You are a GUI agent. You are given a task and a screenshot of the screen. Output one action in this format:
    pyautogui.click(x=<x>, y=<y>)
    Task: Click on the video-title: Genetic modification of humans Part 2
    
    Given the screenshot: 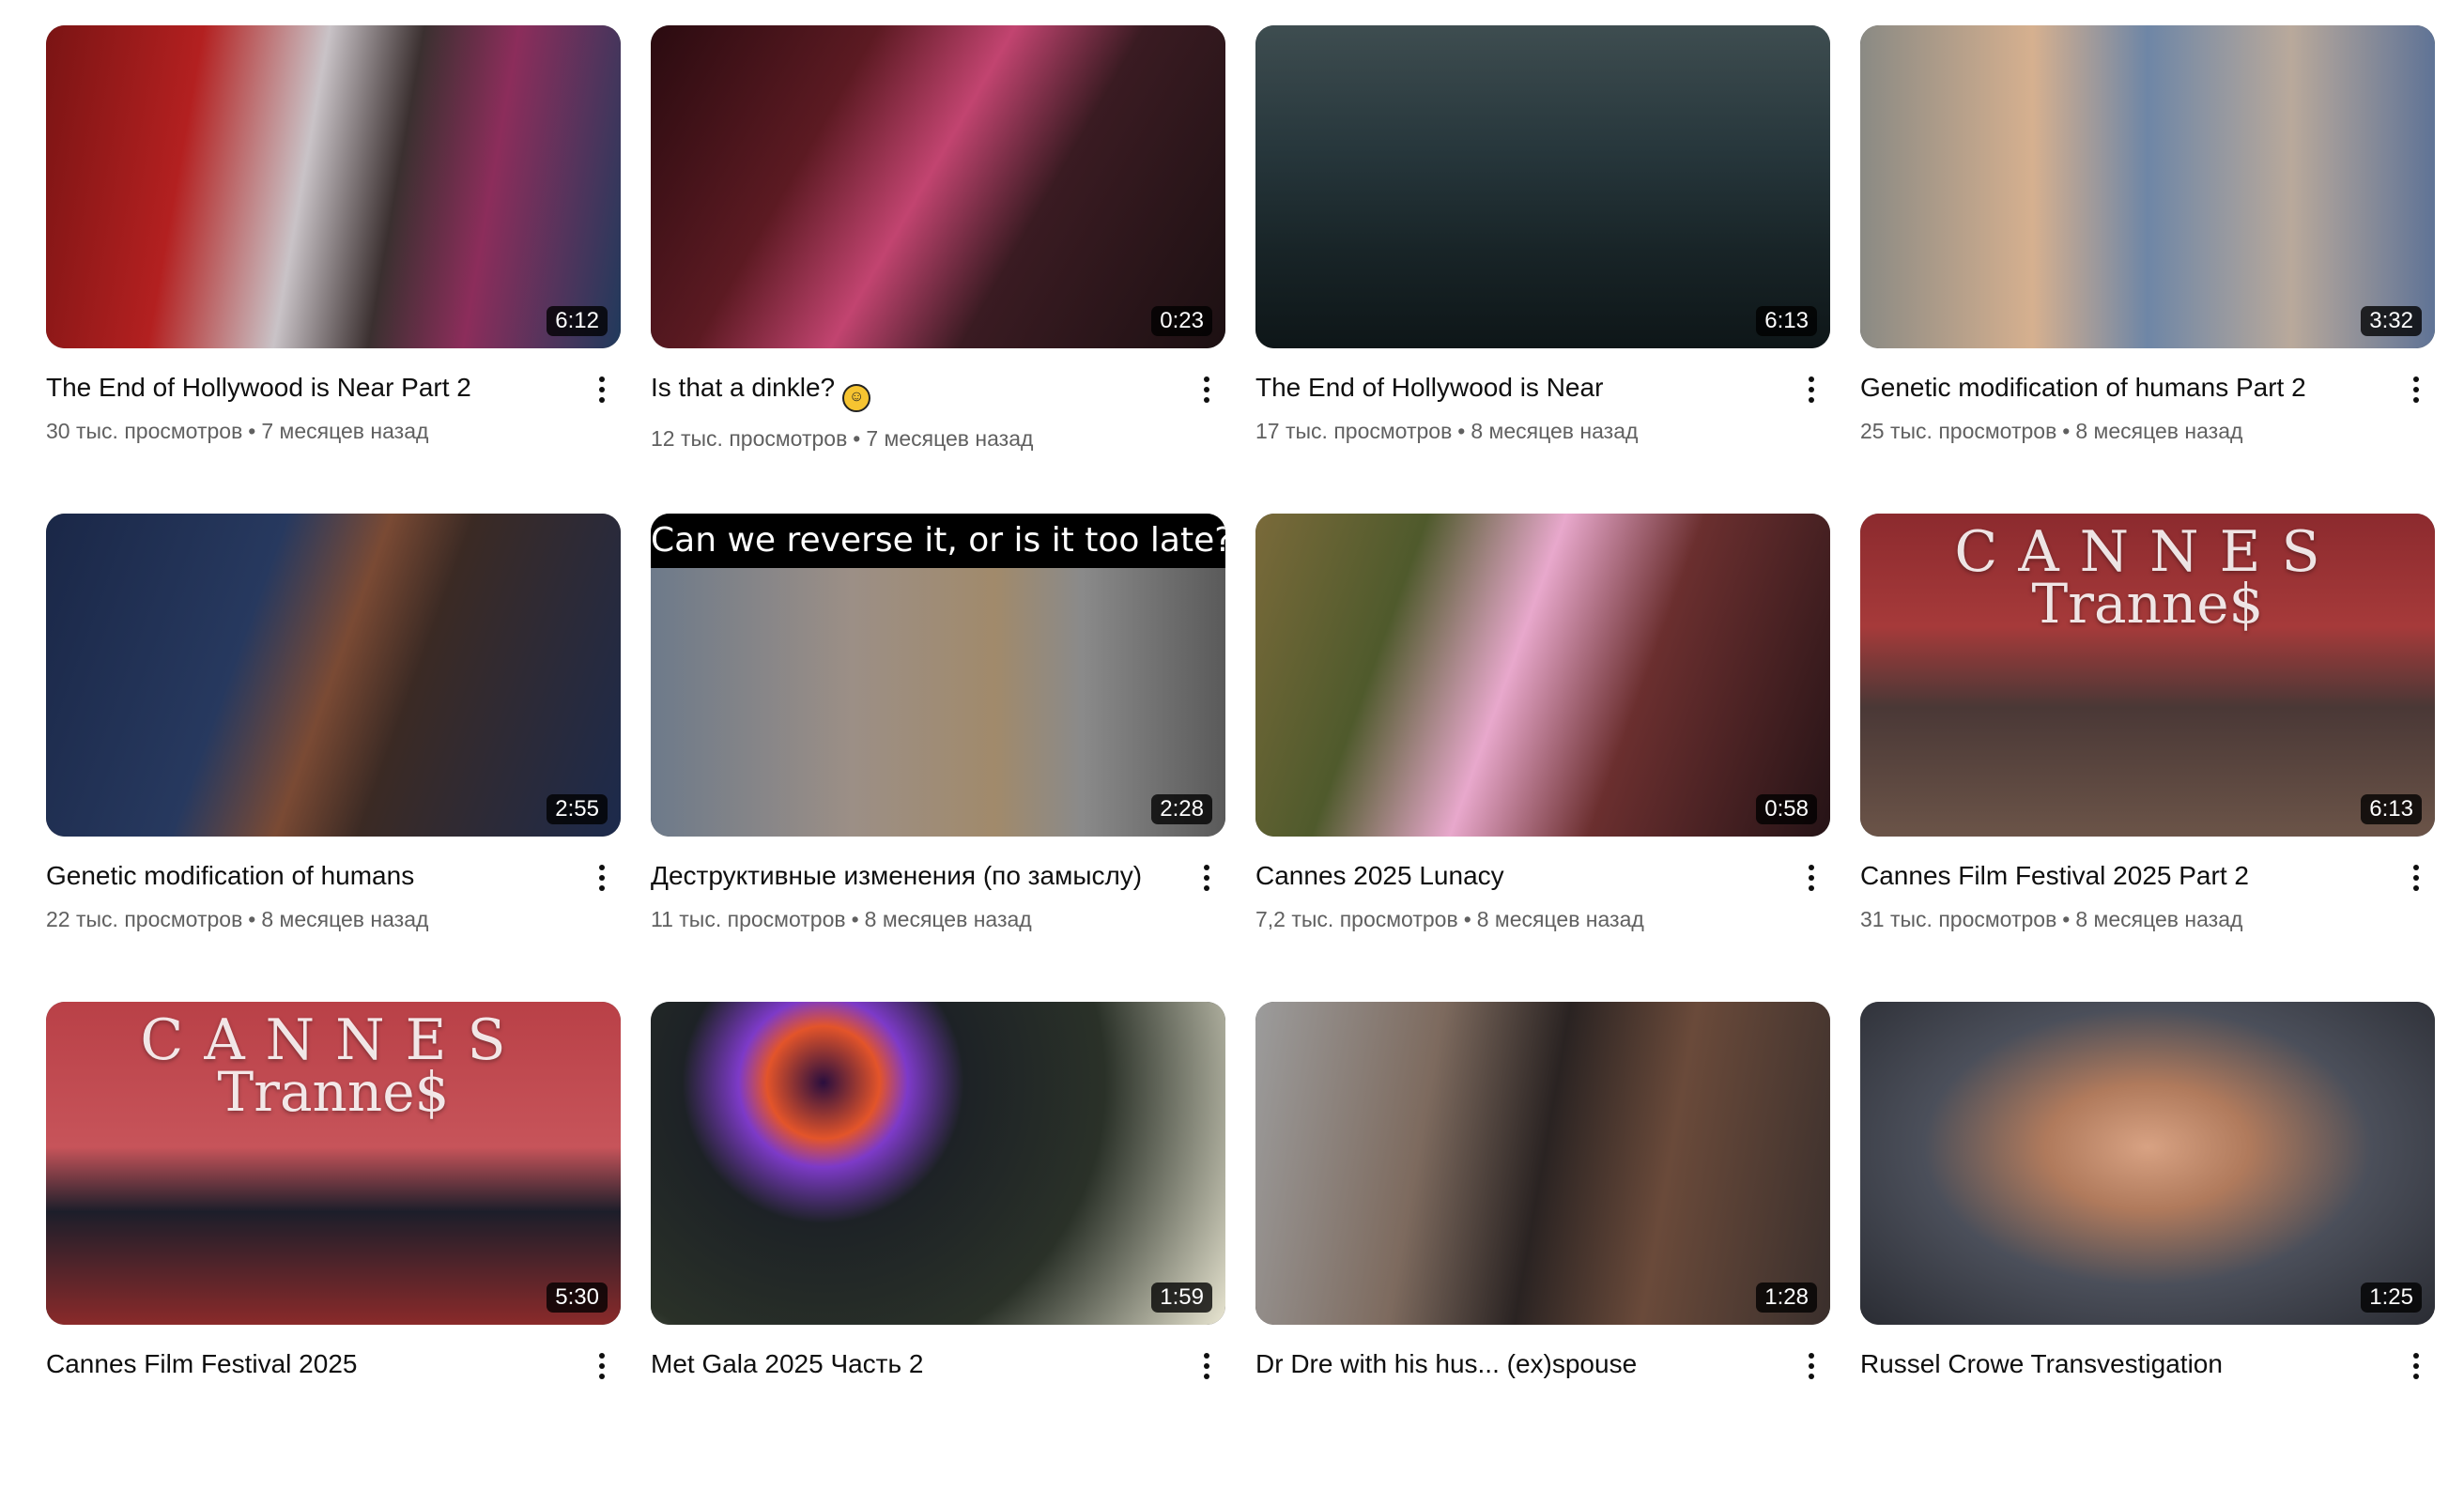 What is the action you would take?
    pyautogui.click(x=2124, y=388)
    